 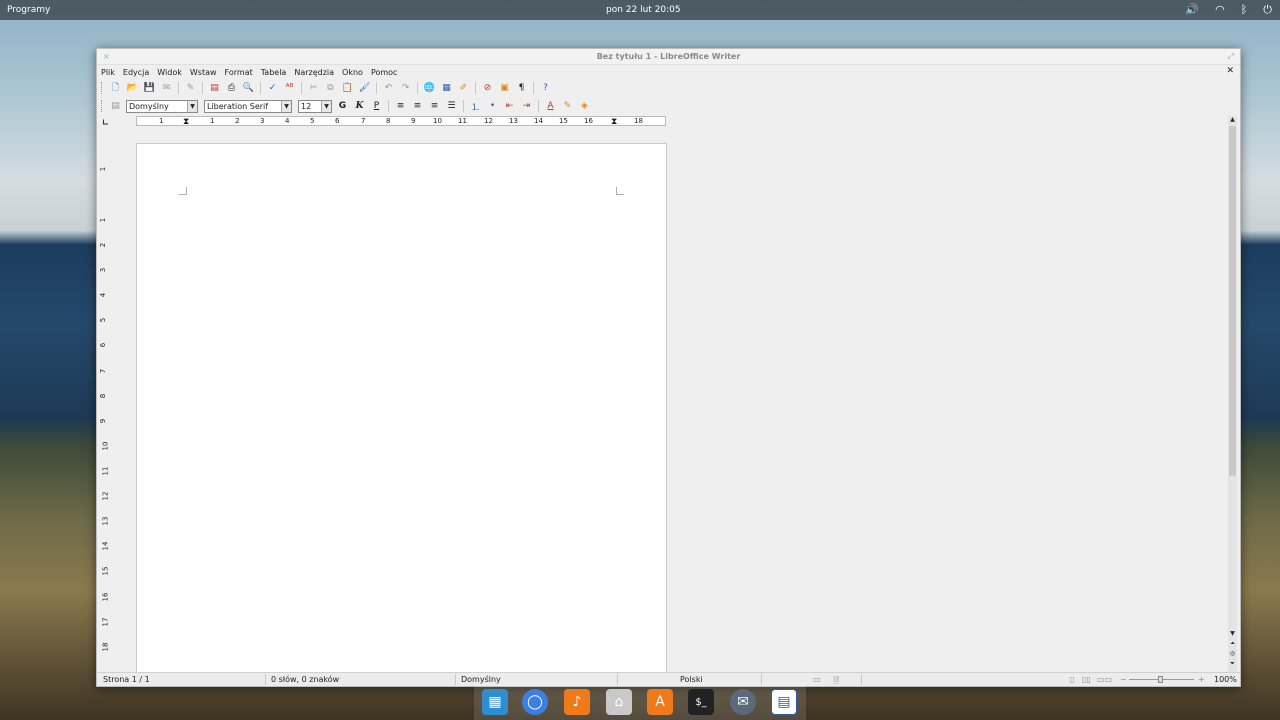 What do you see at coordinates (619, 702) in the screenshot?
I see `home-folder-icon: ⌂` at bounding box center [619, 702].